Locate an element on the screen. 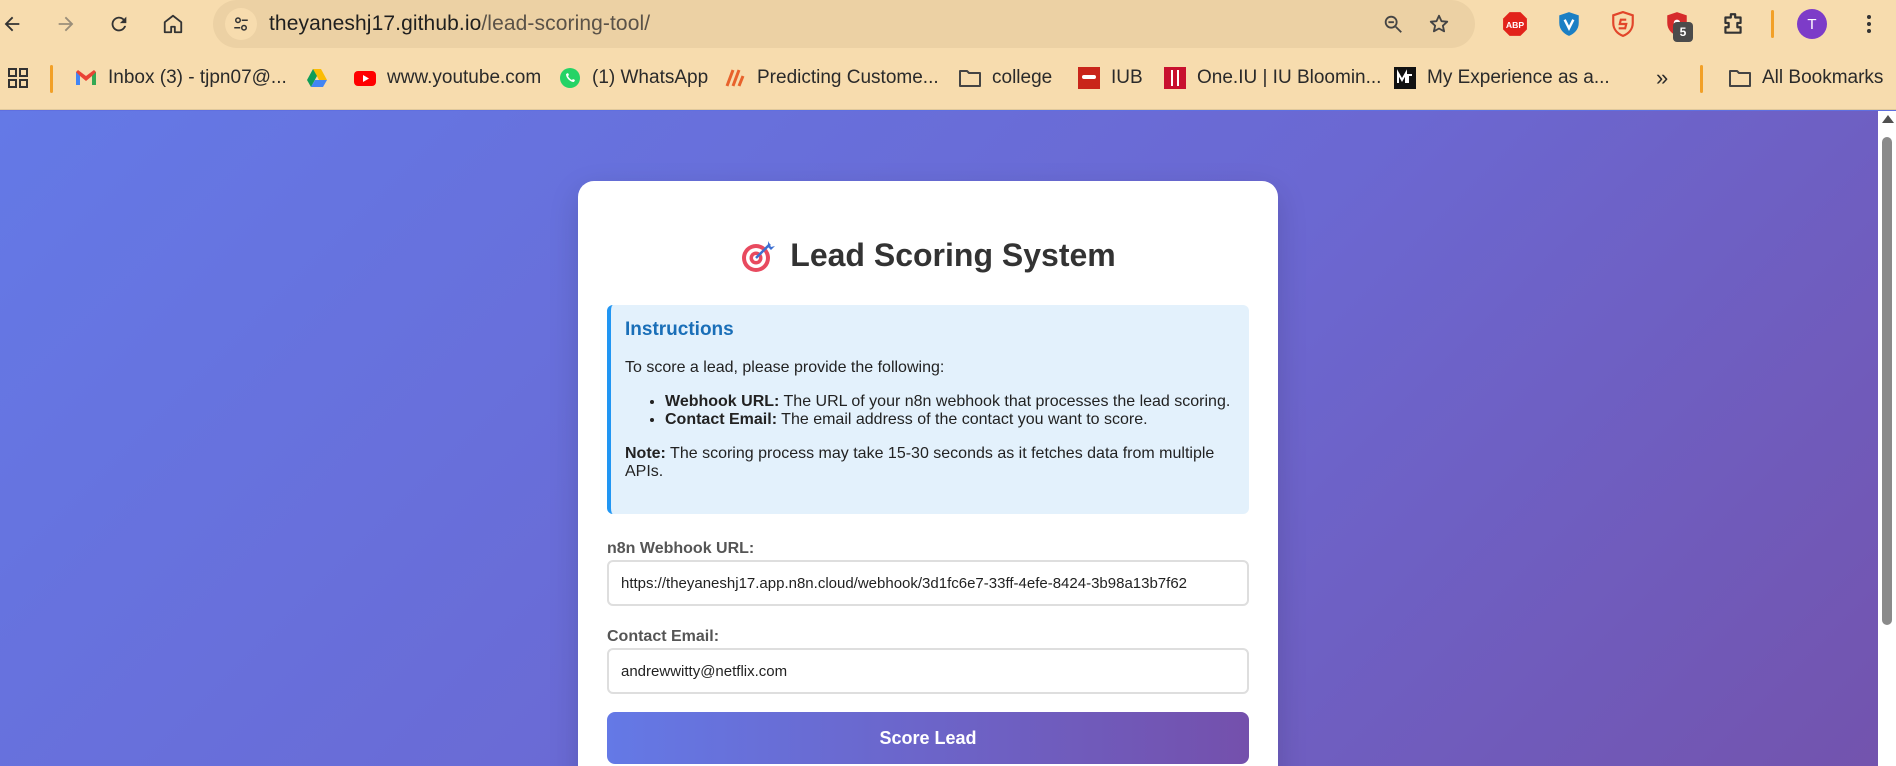 This screenshot has width=1896, height=766. scrollbar-thumb is located at coordinates (1887, 381).